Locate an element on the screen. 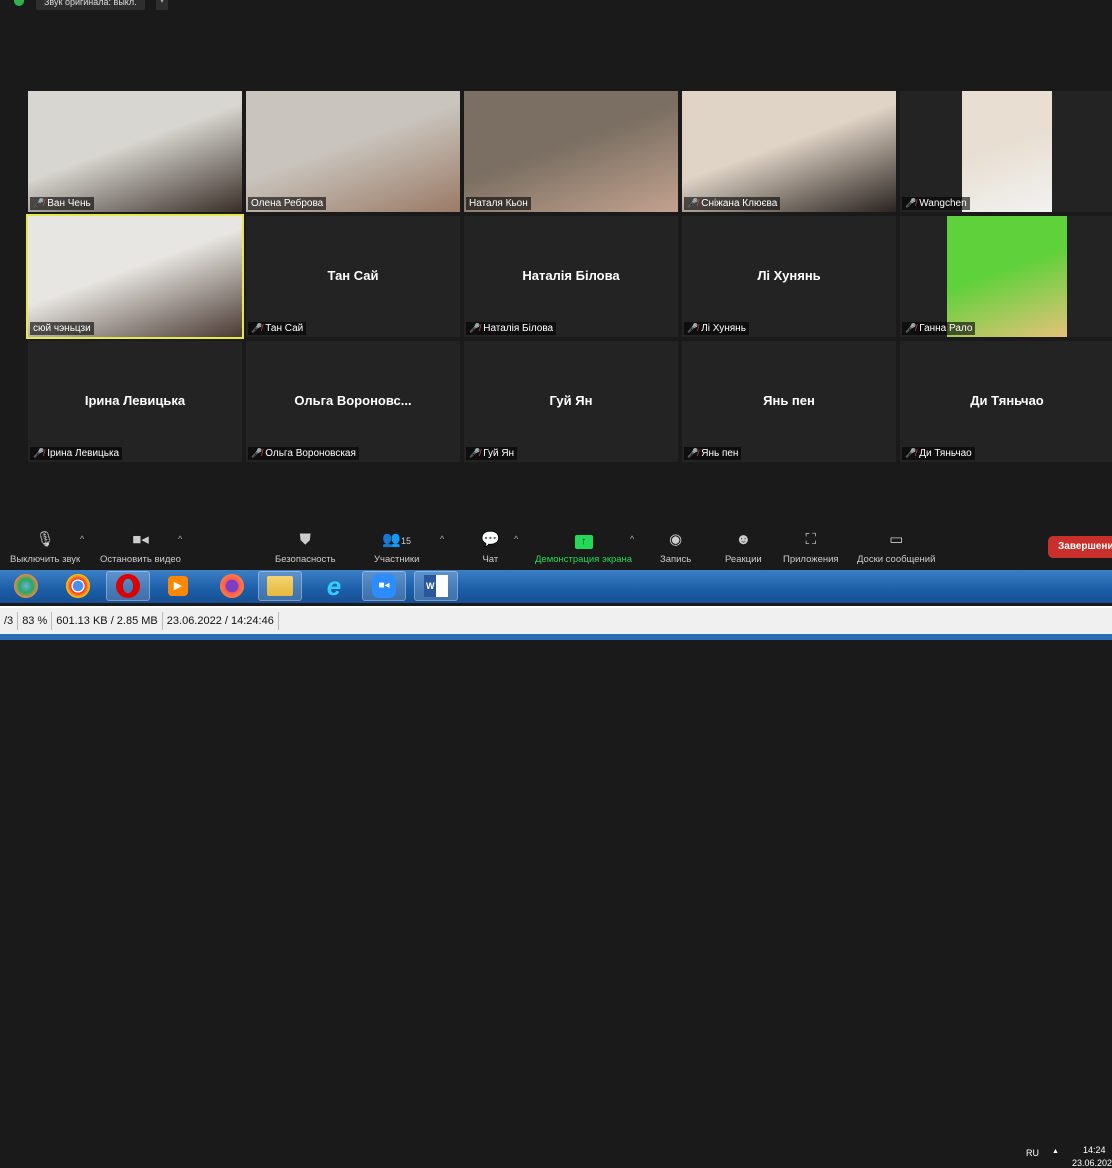 Image resolution: width=1112 pixels, height=1168 pixels. audio-options-caret: ^ is located at coordinates (82, 539).